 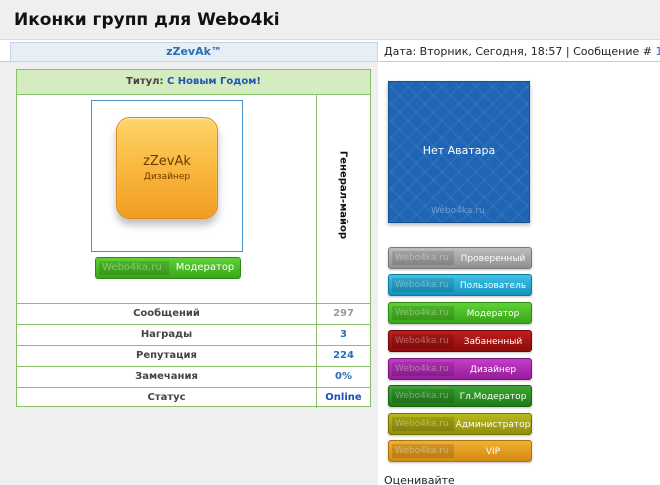 What do you see at coordinates (146, 81) in the screenshot?
I see `title-label: Титул:` at bounding box center [146, 81].